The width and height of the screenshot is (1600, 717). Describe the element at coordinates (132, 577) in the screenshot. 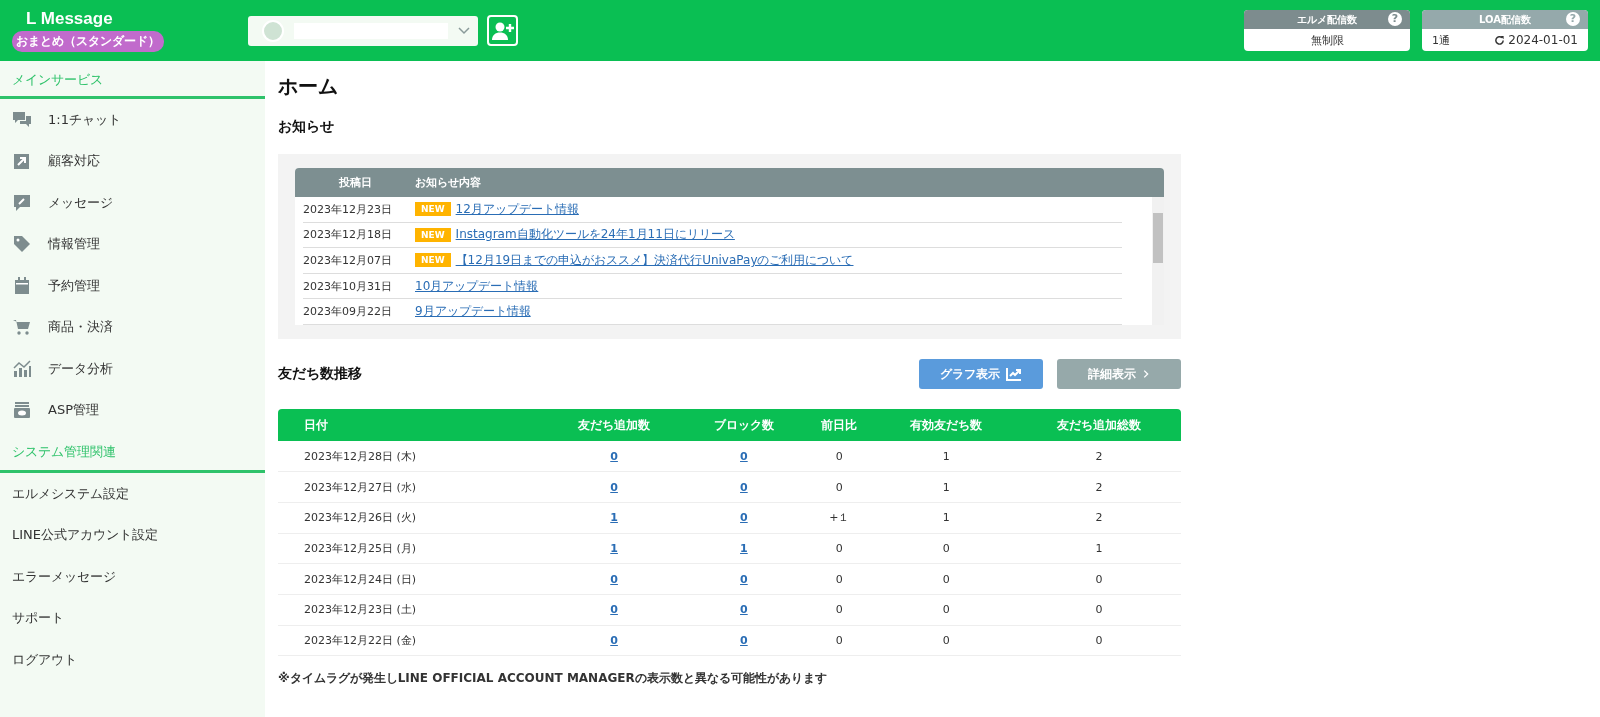

I see `sidebar-item: エラーメッセージ` at that location.